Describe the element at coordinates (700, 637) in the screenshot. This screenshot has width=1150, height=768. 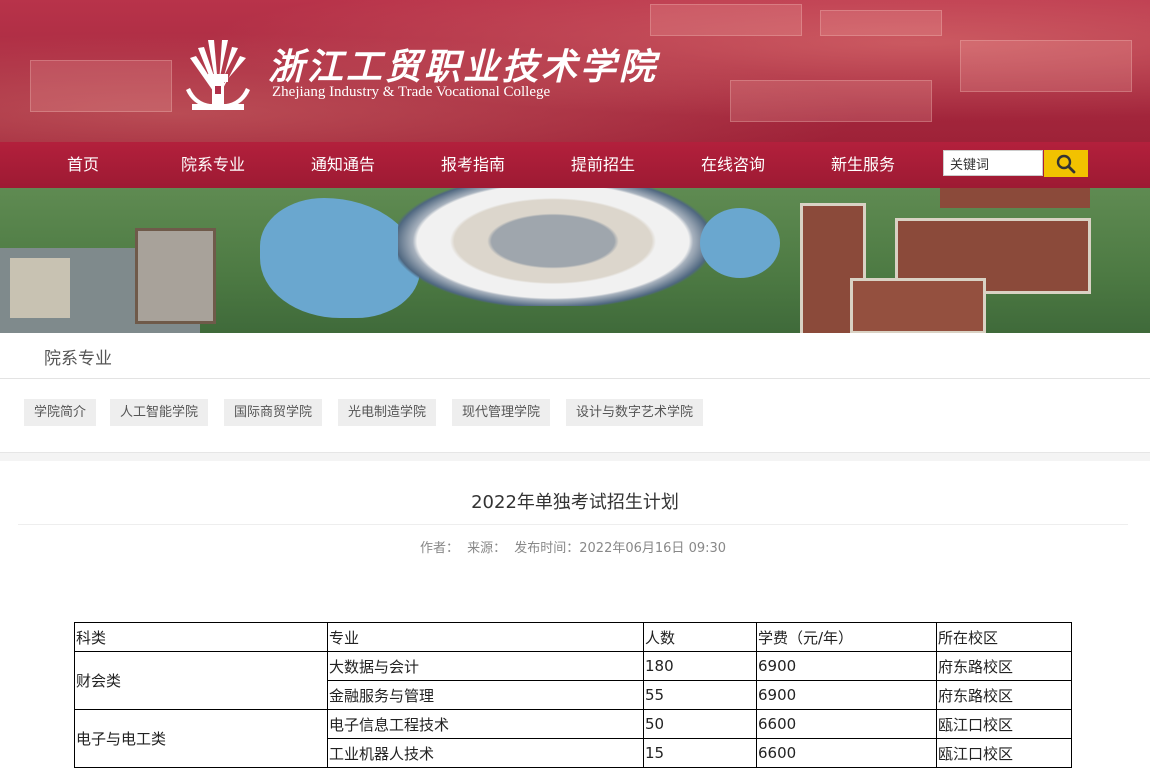
I see `table-header-cell: 人数` at that location.